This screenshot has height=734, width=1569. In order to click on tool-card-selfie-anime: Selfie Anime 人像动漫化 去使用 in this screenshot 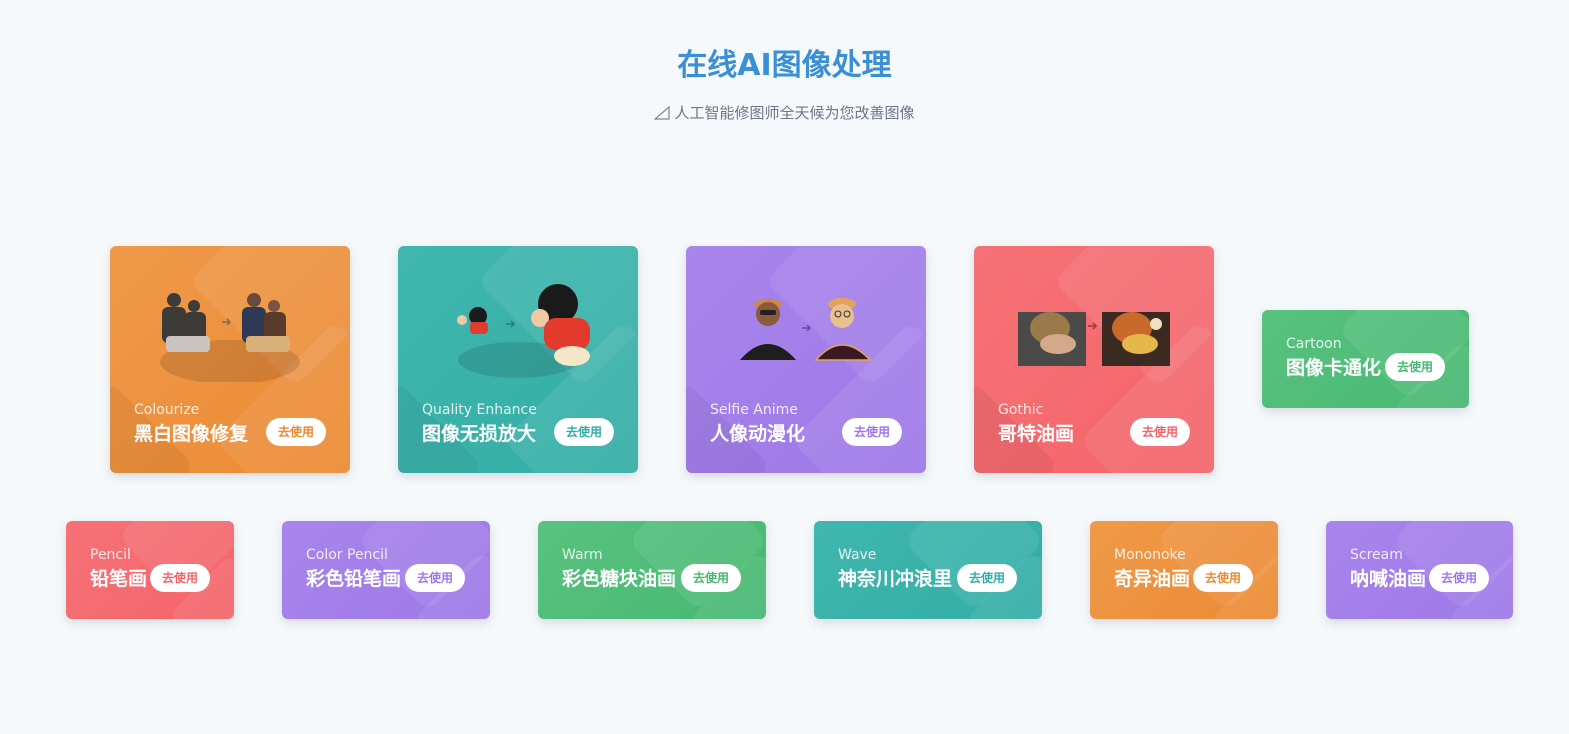, I will do `click(806, 359)`.